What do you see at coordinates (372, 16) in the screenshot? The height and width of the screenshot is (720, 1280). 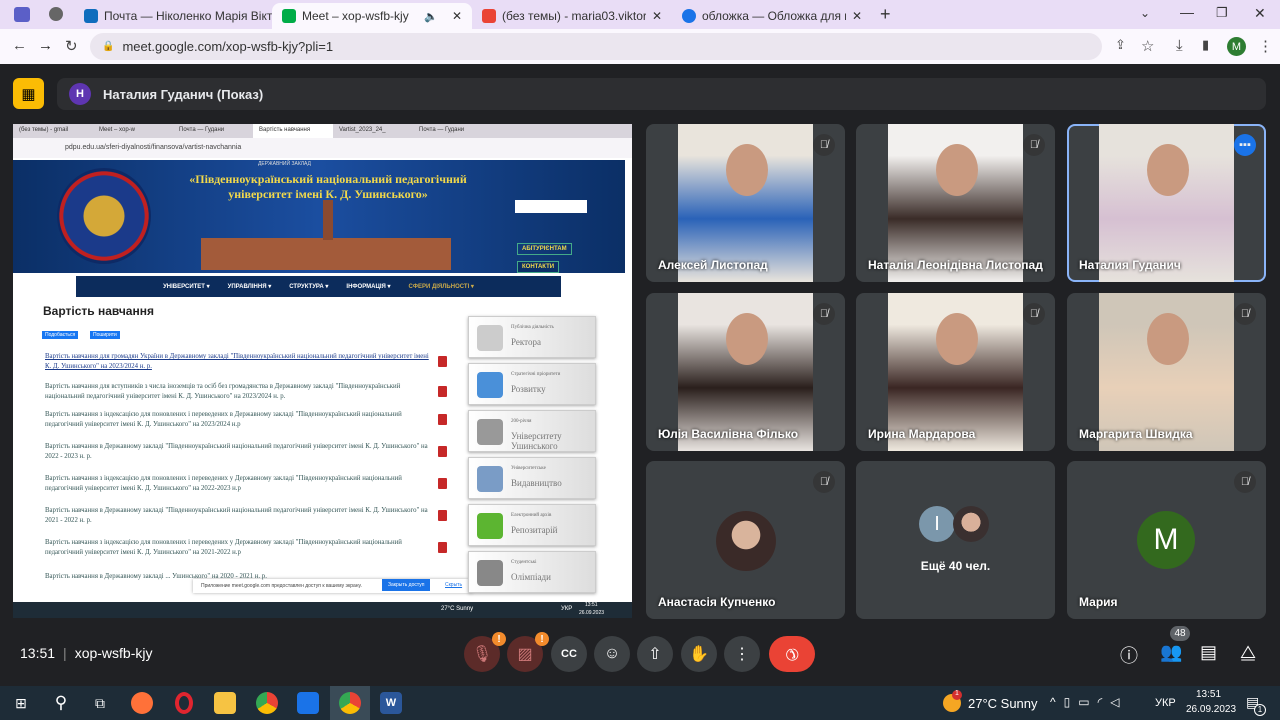 I see `tab-meet: Meet – xop-wsfb-kjy 🔈 ✕` at bounding box center [372, 16].